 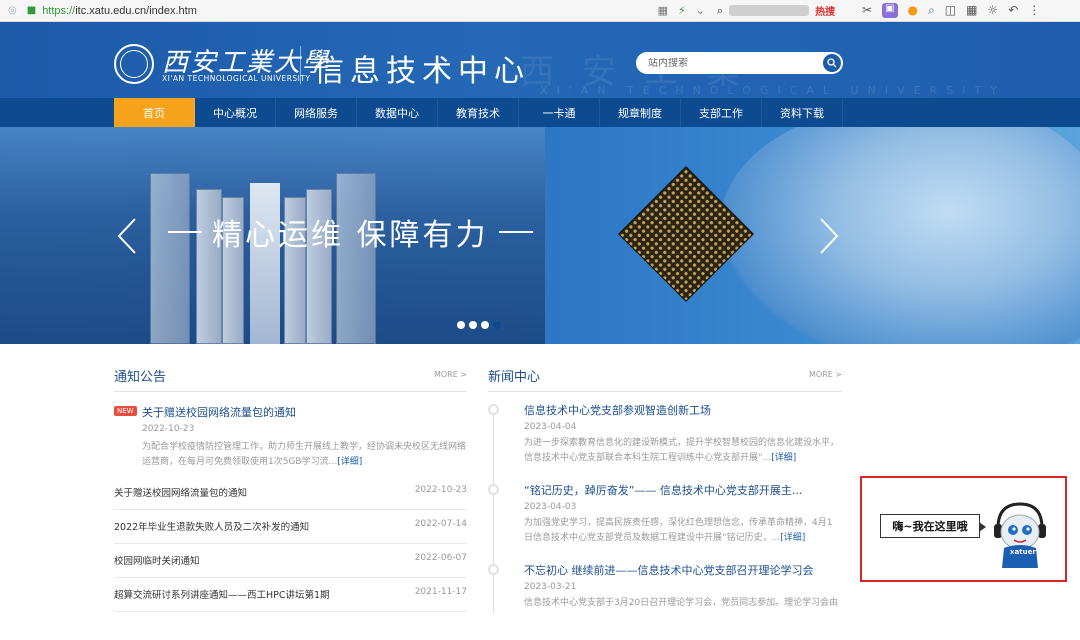 I want to click on list-item: 关于赠送校园网络流量包的通知 2022-10-23, so click(x=290, y=493).